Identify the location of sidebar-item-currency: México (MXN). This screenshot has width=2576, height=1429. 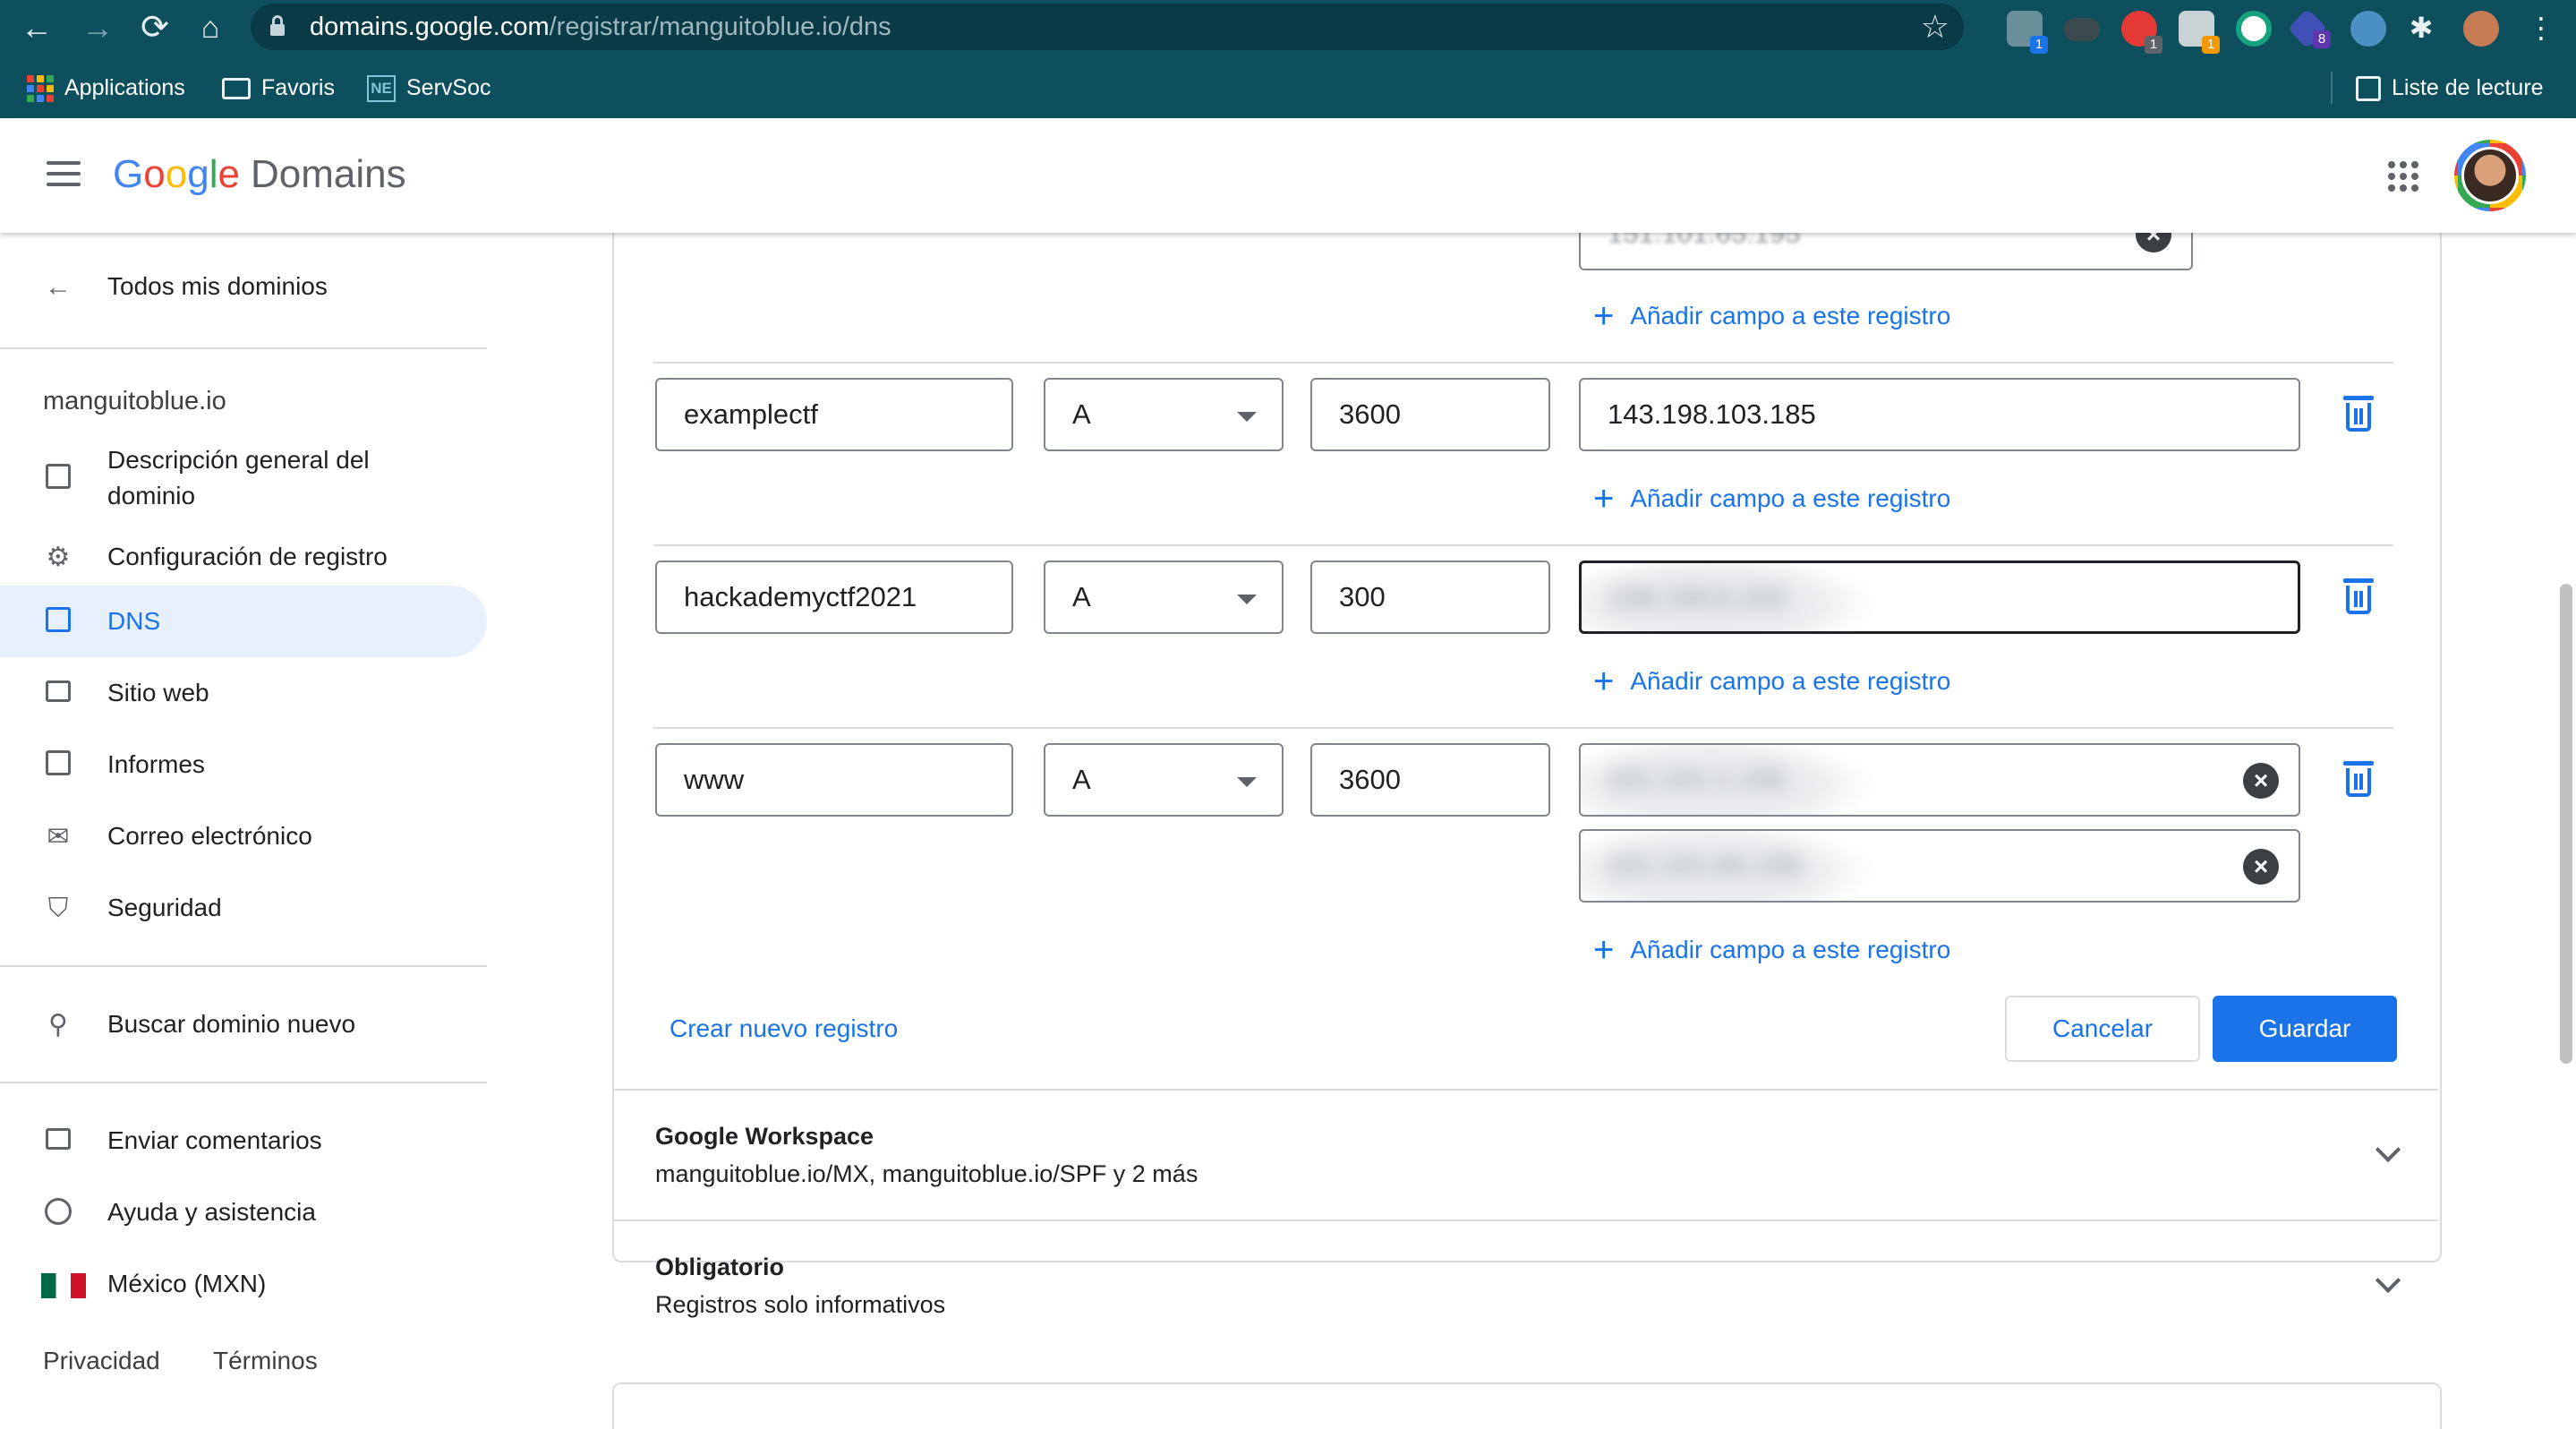
(243, 1284).